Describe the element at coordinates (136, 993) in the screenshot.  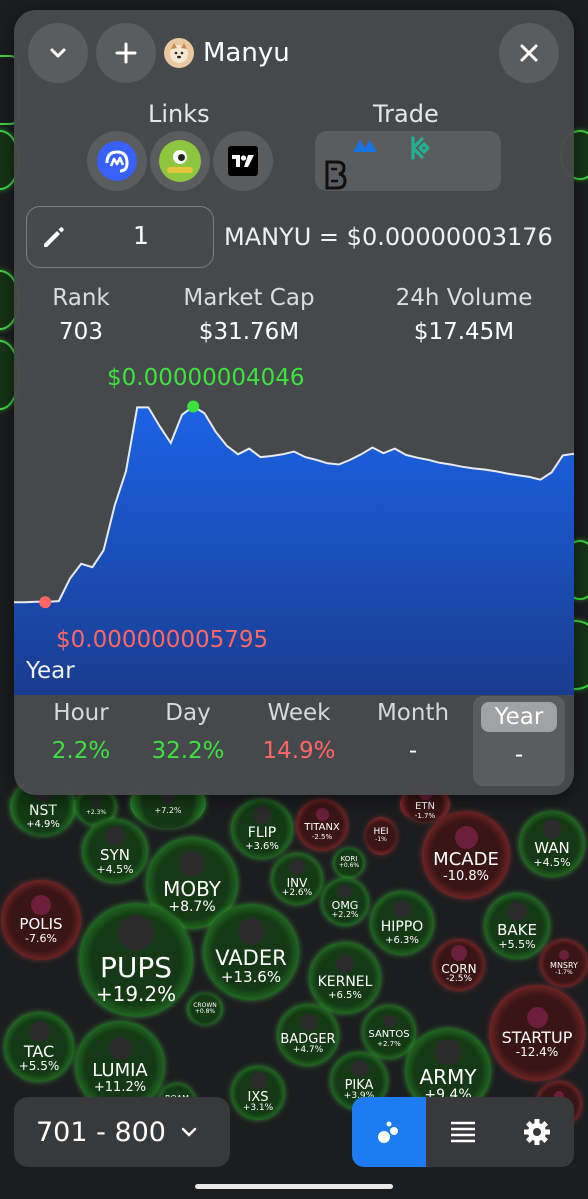
I see `coin-change: +19.2%` at that location.